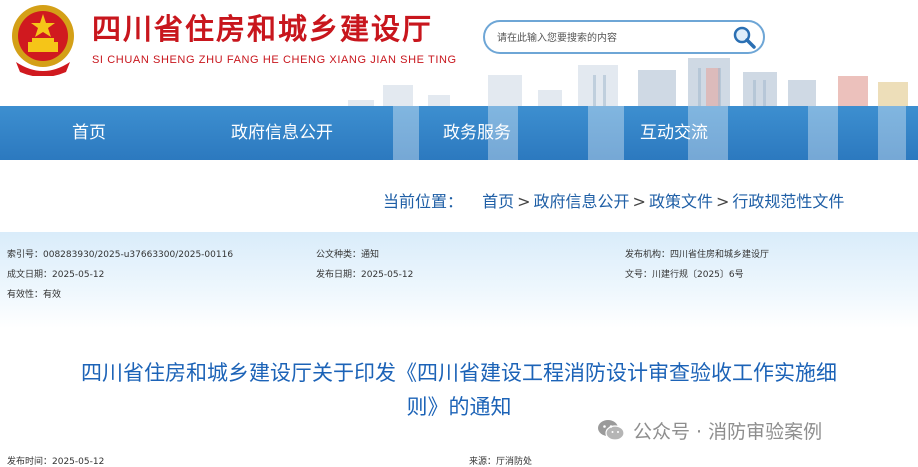 This screenshot has height=467, width=918. Describe the element at coordinates (501, 462) in the screenshot. I see `footer-source: 来源：厅消防处` at that location.